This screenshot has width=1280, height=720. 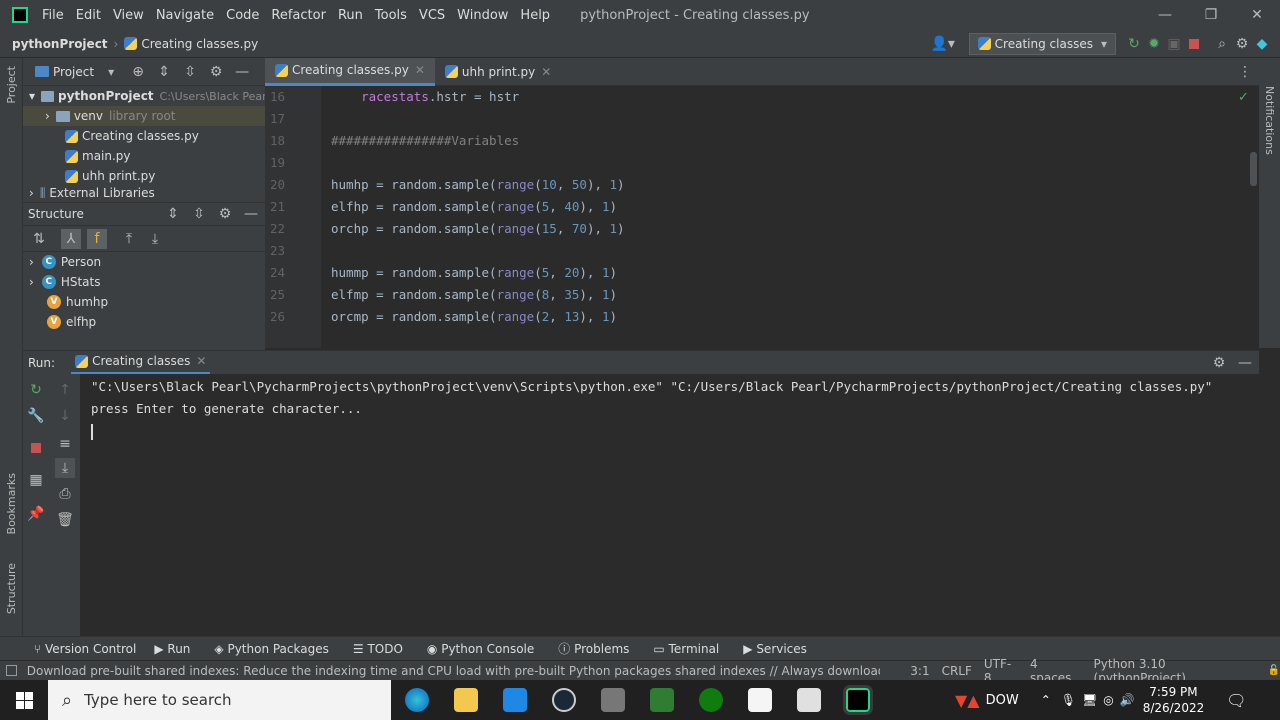 I want to click on tool-window-todo: ☰ TODO, so click(x=378, y=649).